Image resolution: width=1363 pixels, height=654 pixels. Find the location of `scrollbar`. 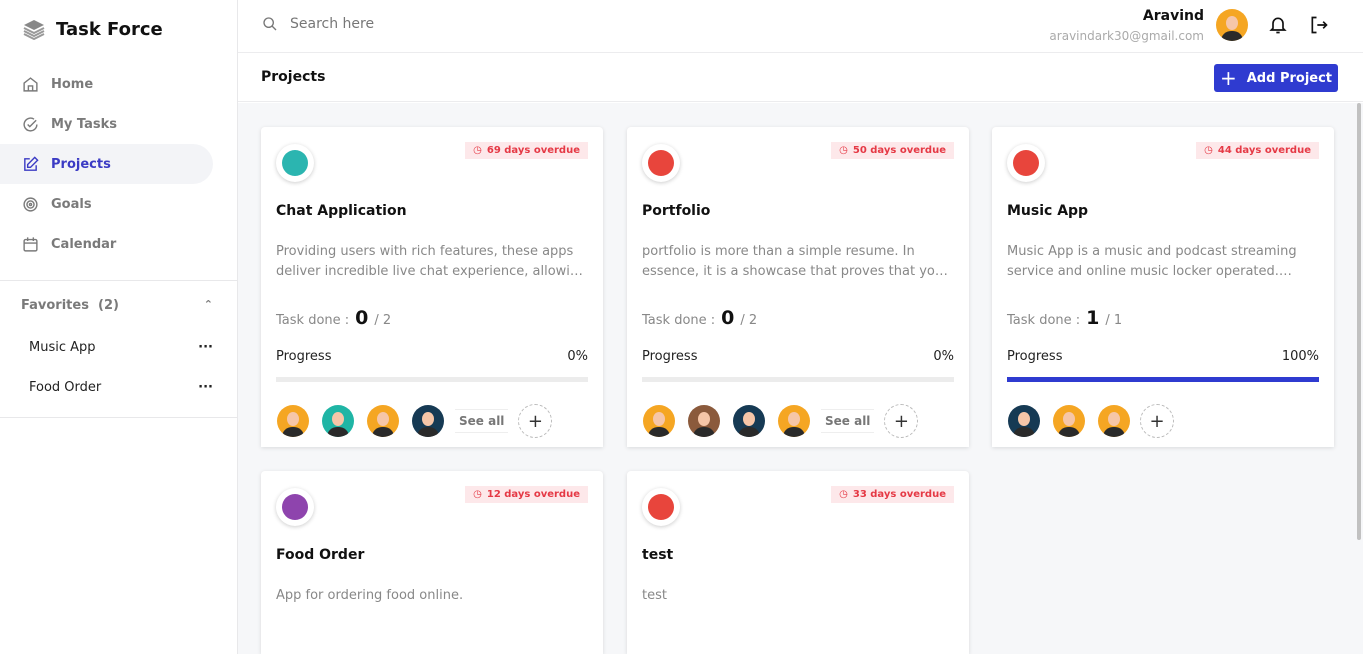

scrollbar is located at coordinates (1359, 321).